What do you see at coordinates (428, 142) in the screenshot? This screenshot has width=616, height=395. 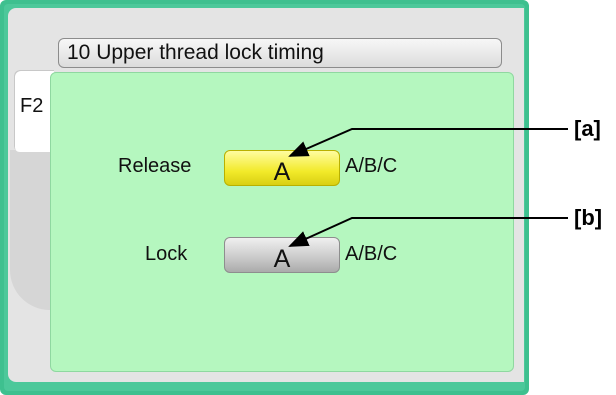 I see `callout-a-line` at bounding box center [428, 142].